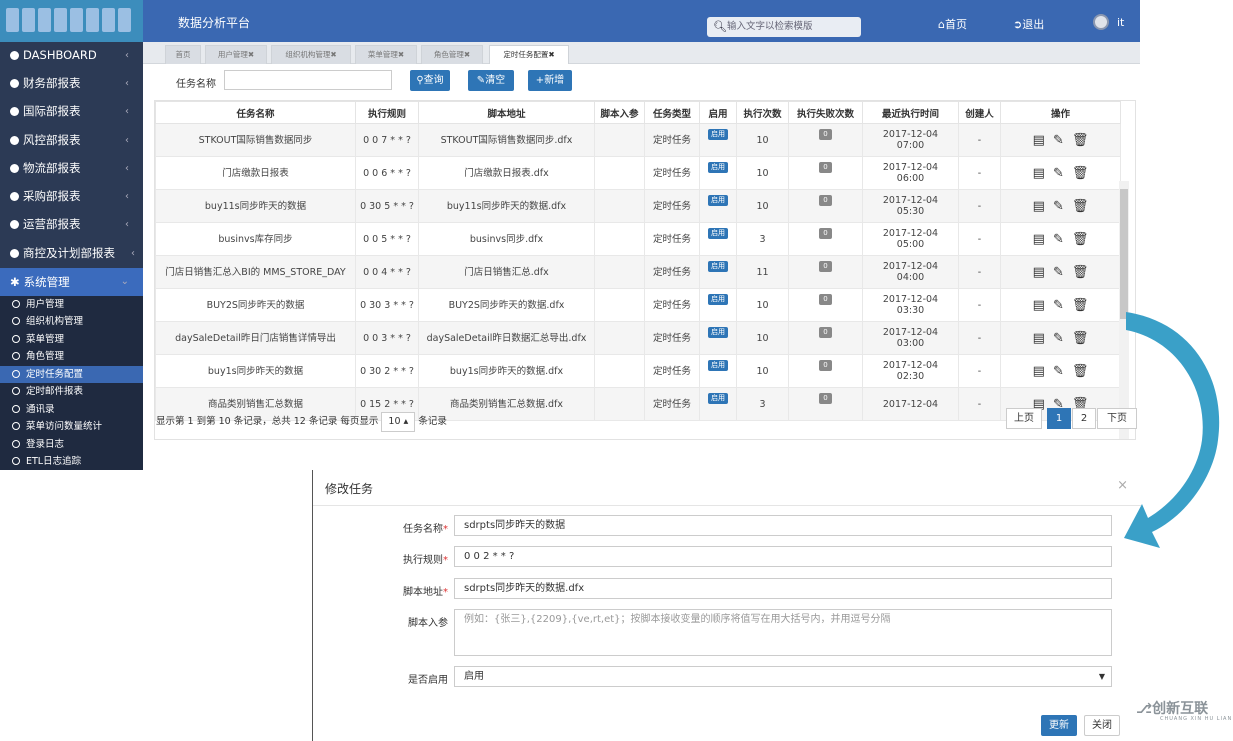  What do you see at coordinates (1059, 418) in the screenshot?
I see `page-1-button: 1` at bounding box center [1059, 418].